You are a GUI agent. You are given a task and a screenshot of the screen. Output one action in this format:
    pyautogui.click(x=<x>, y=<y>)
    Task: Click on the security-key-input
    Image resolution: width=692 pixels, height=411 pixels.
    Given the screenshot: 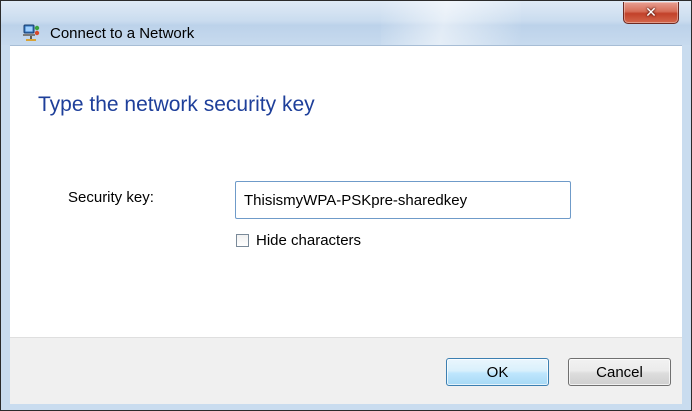 What is the action you would take?
    pyautogui.click(x=403, y=200)
    